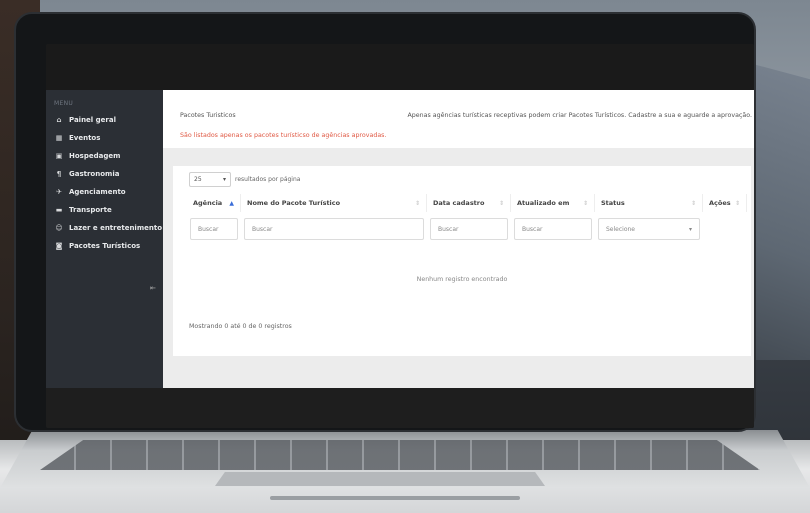 This screenshot has height=513, width=810. I want to click on column-atualizado: Atualizado em ⇕, so click(553, 203).